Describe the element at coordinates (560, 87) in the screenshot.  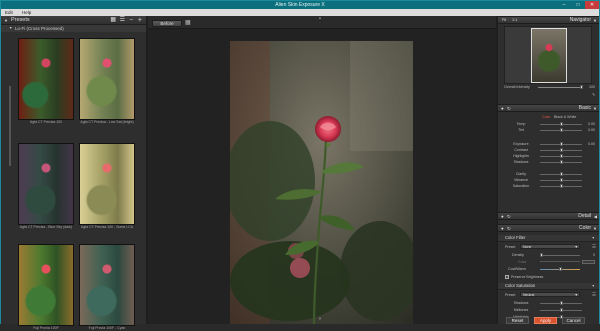
I see `overall-intensity-slider` at that location.